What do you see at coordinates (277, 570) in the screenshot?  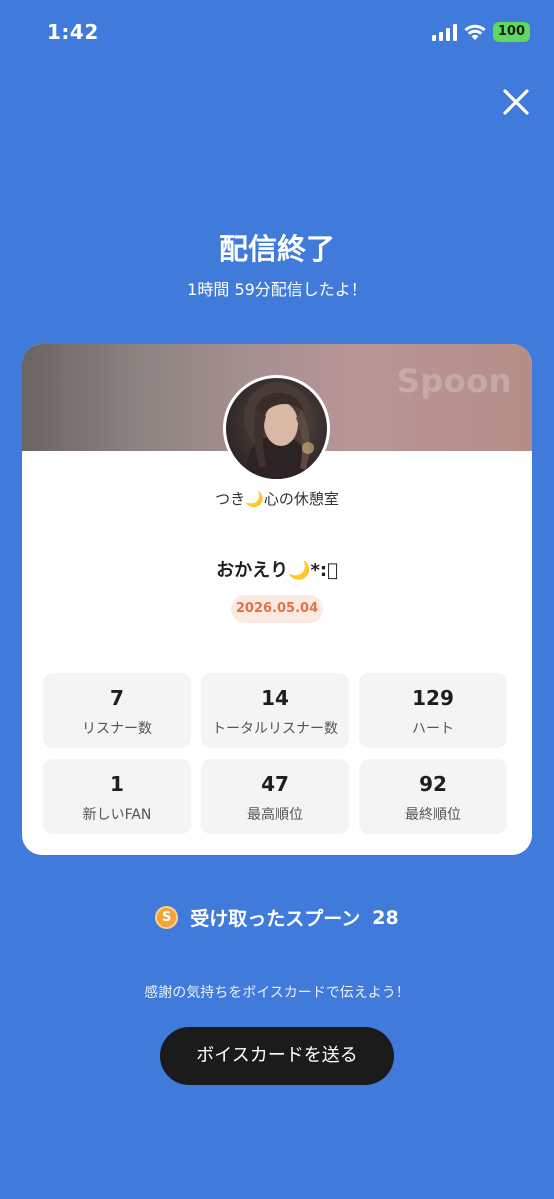 I see `cast-title: おかえり🌙*:ﾟ` at bounding box center [277, 570].